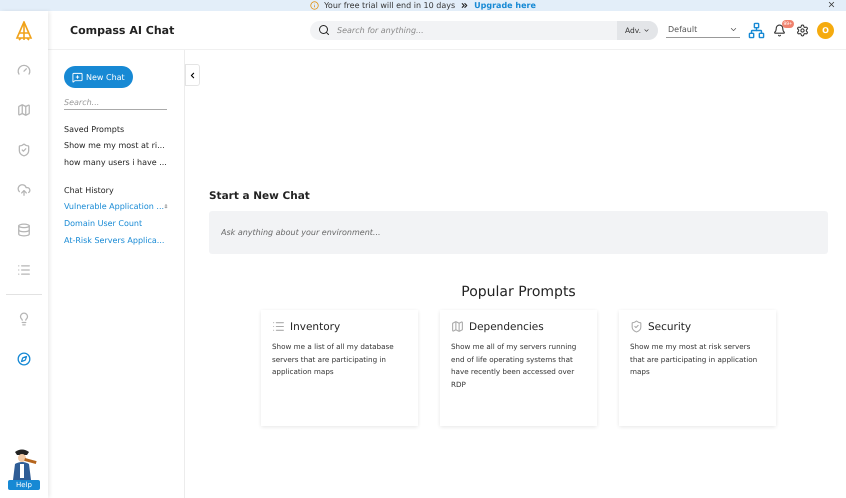 This screenshot has height=498, width=846. Describe the element at coordinates (24, 190) in the screenshot. I see `cloud-upload-icon` at that location.